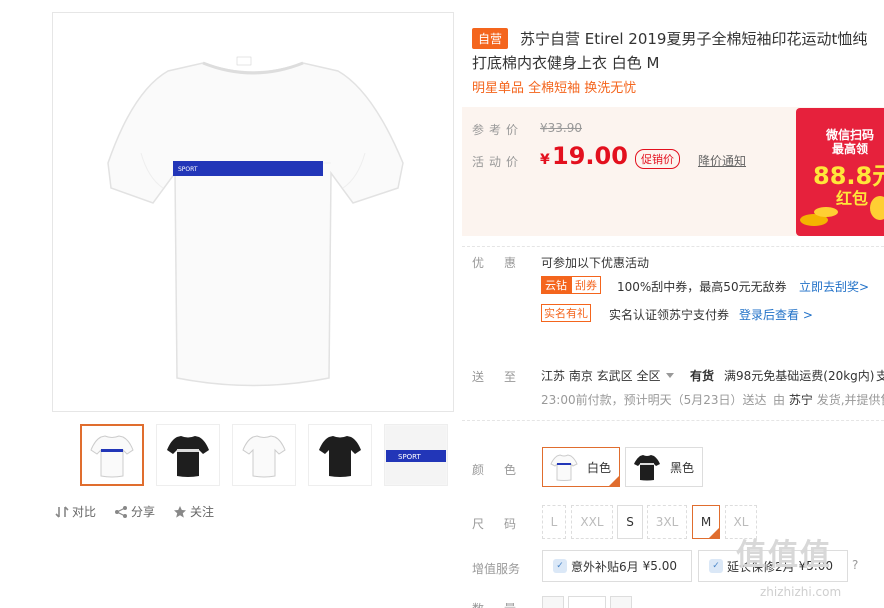  What do you see at coordinates (664, 467) in the screenshot?
I see `color-option-black: 黑色` at bounding box center [664, 467].